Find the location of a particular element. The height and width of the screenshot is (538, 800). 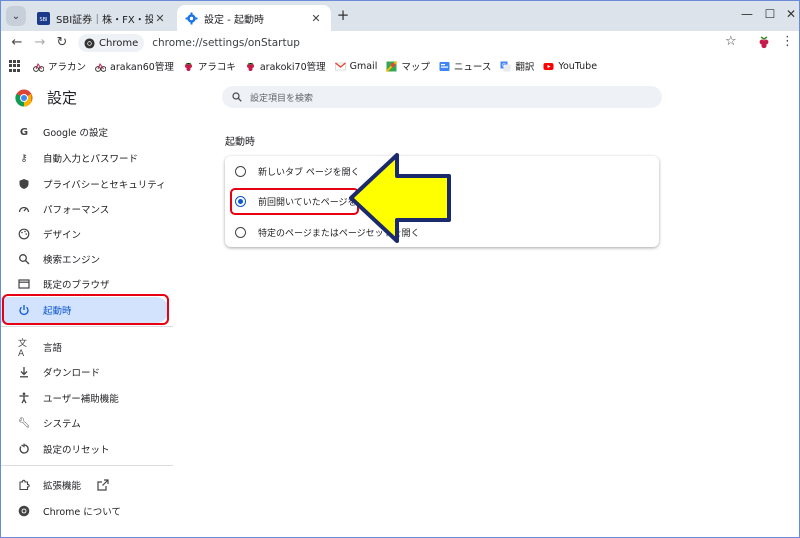

back-button: ← is located at coordinates (17, 43).